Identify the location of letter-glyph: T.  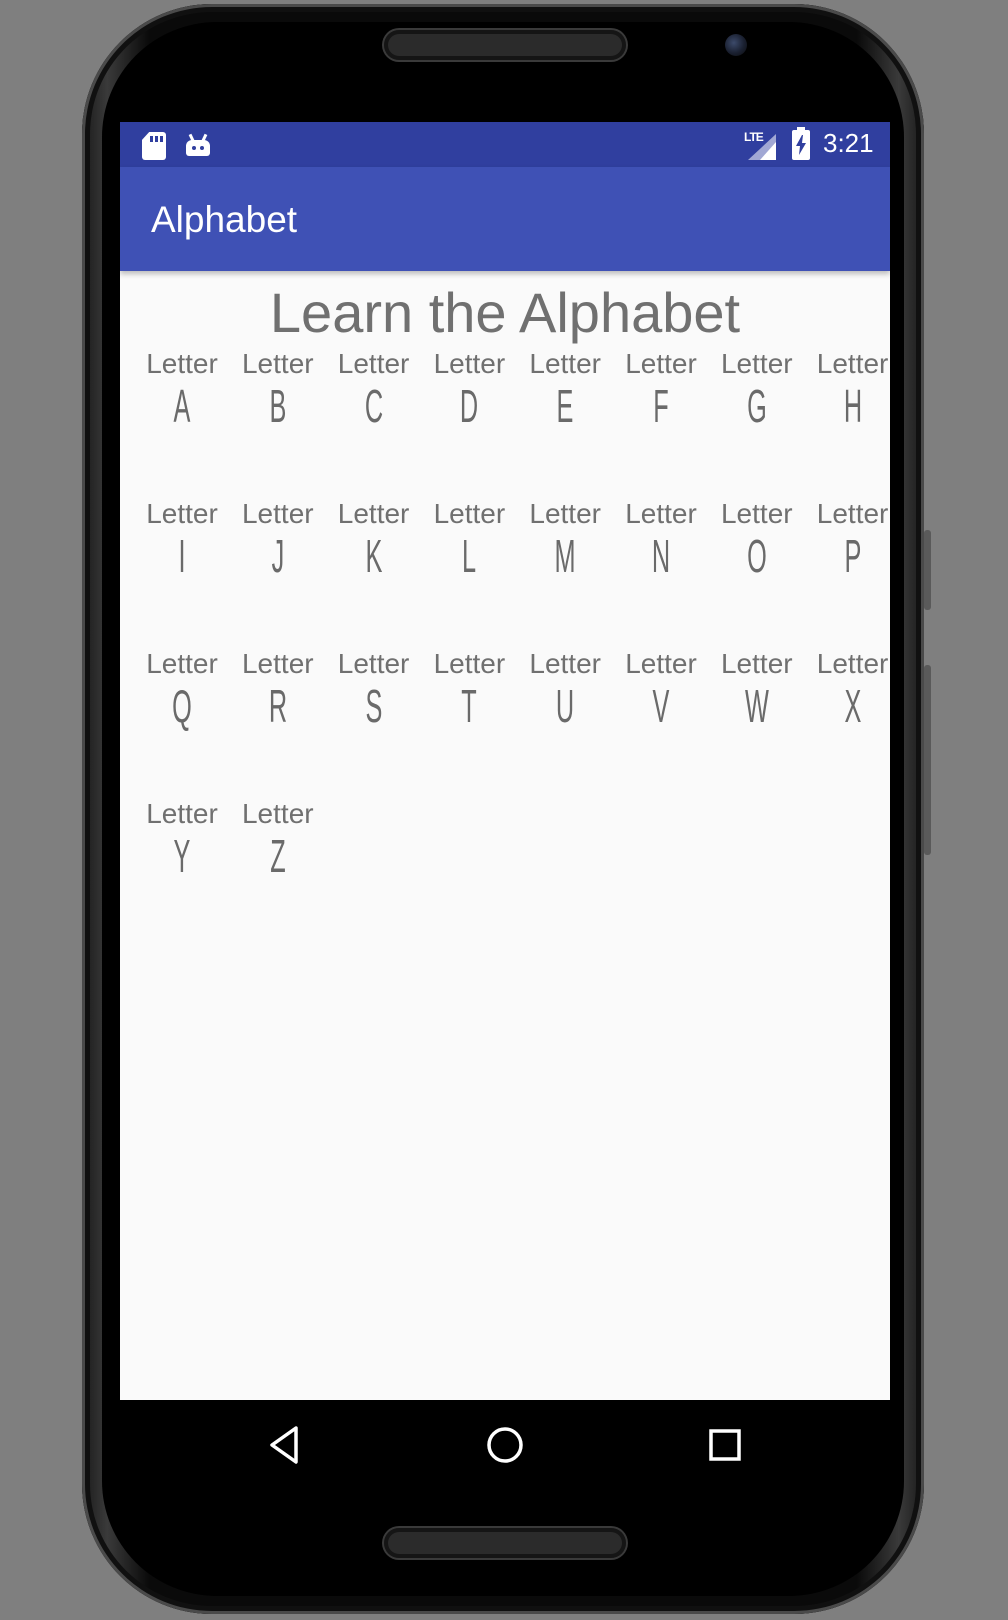
(469, 706).